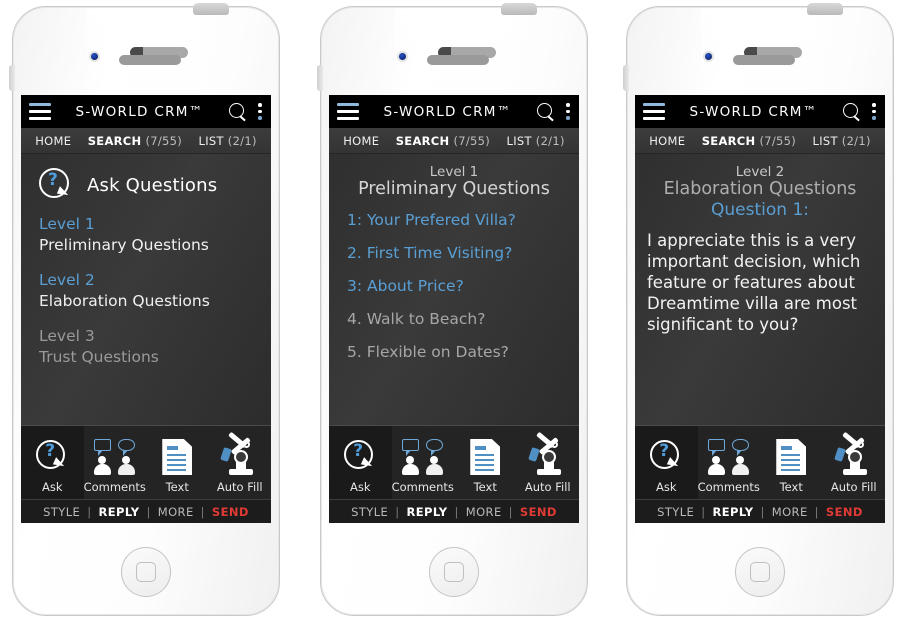 The height and width of the screenshot is (622, 900). I want to click on level-1-label: Level 1, so click(67, 224).